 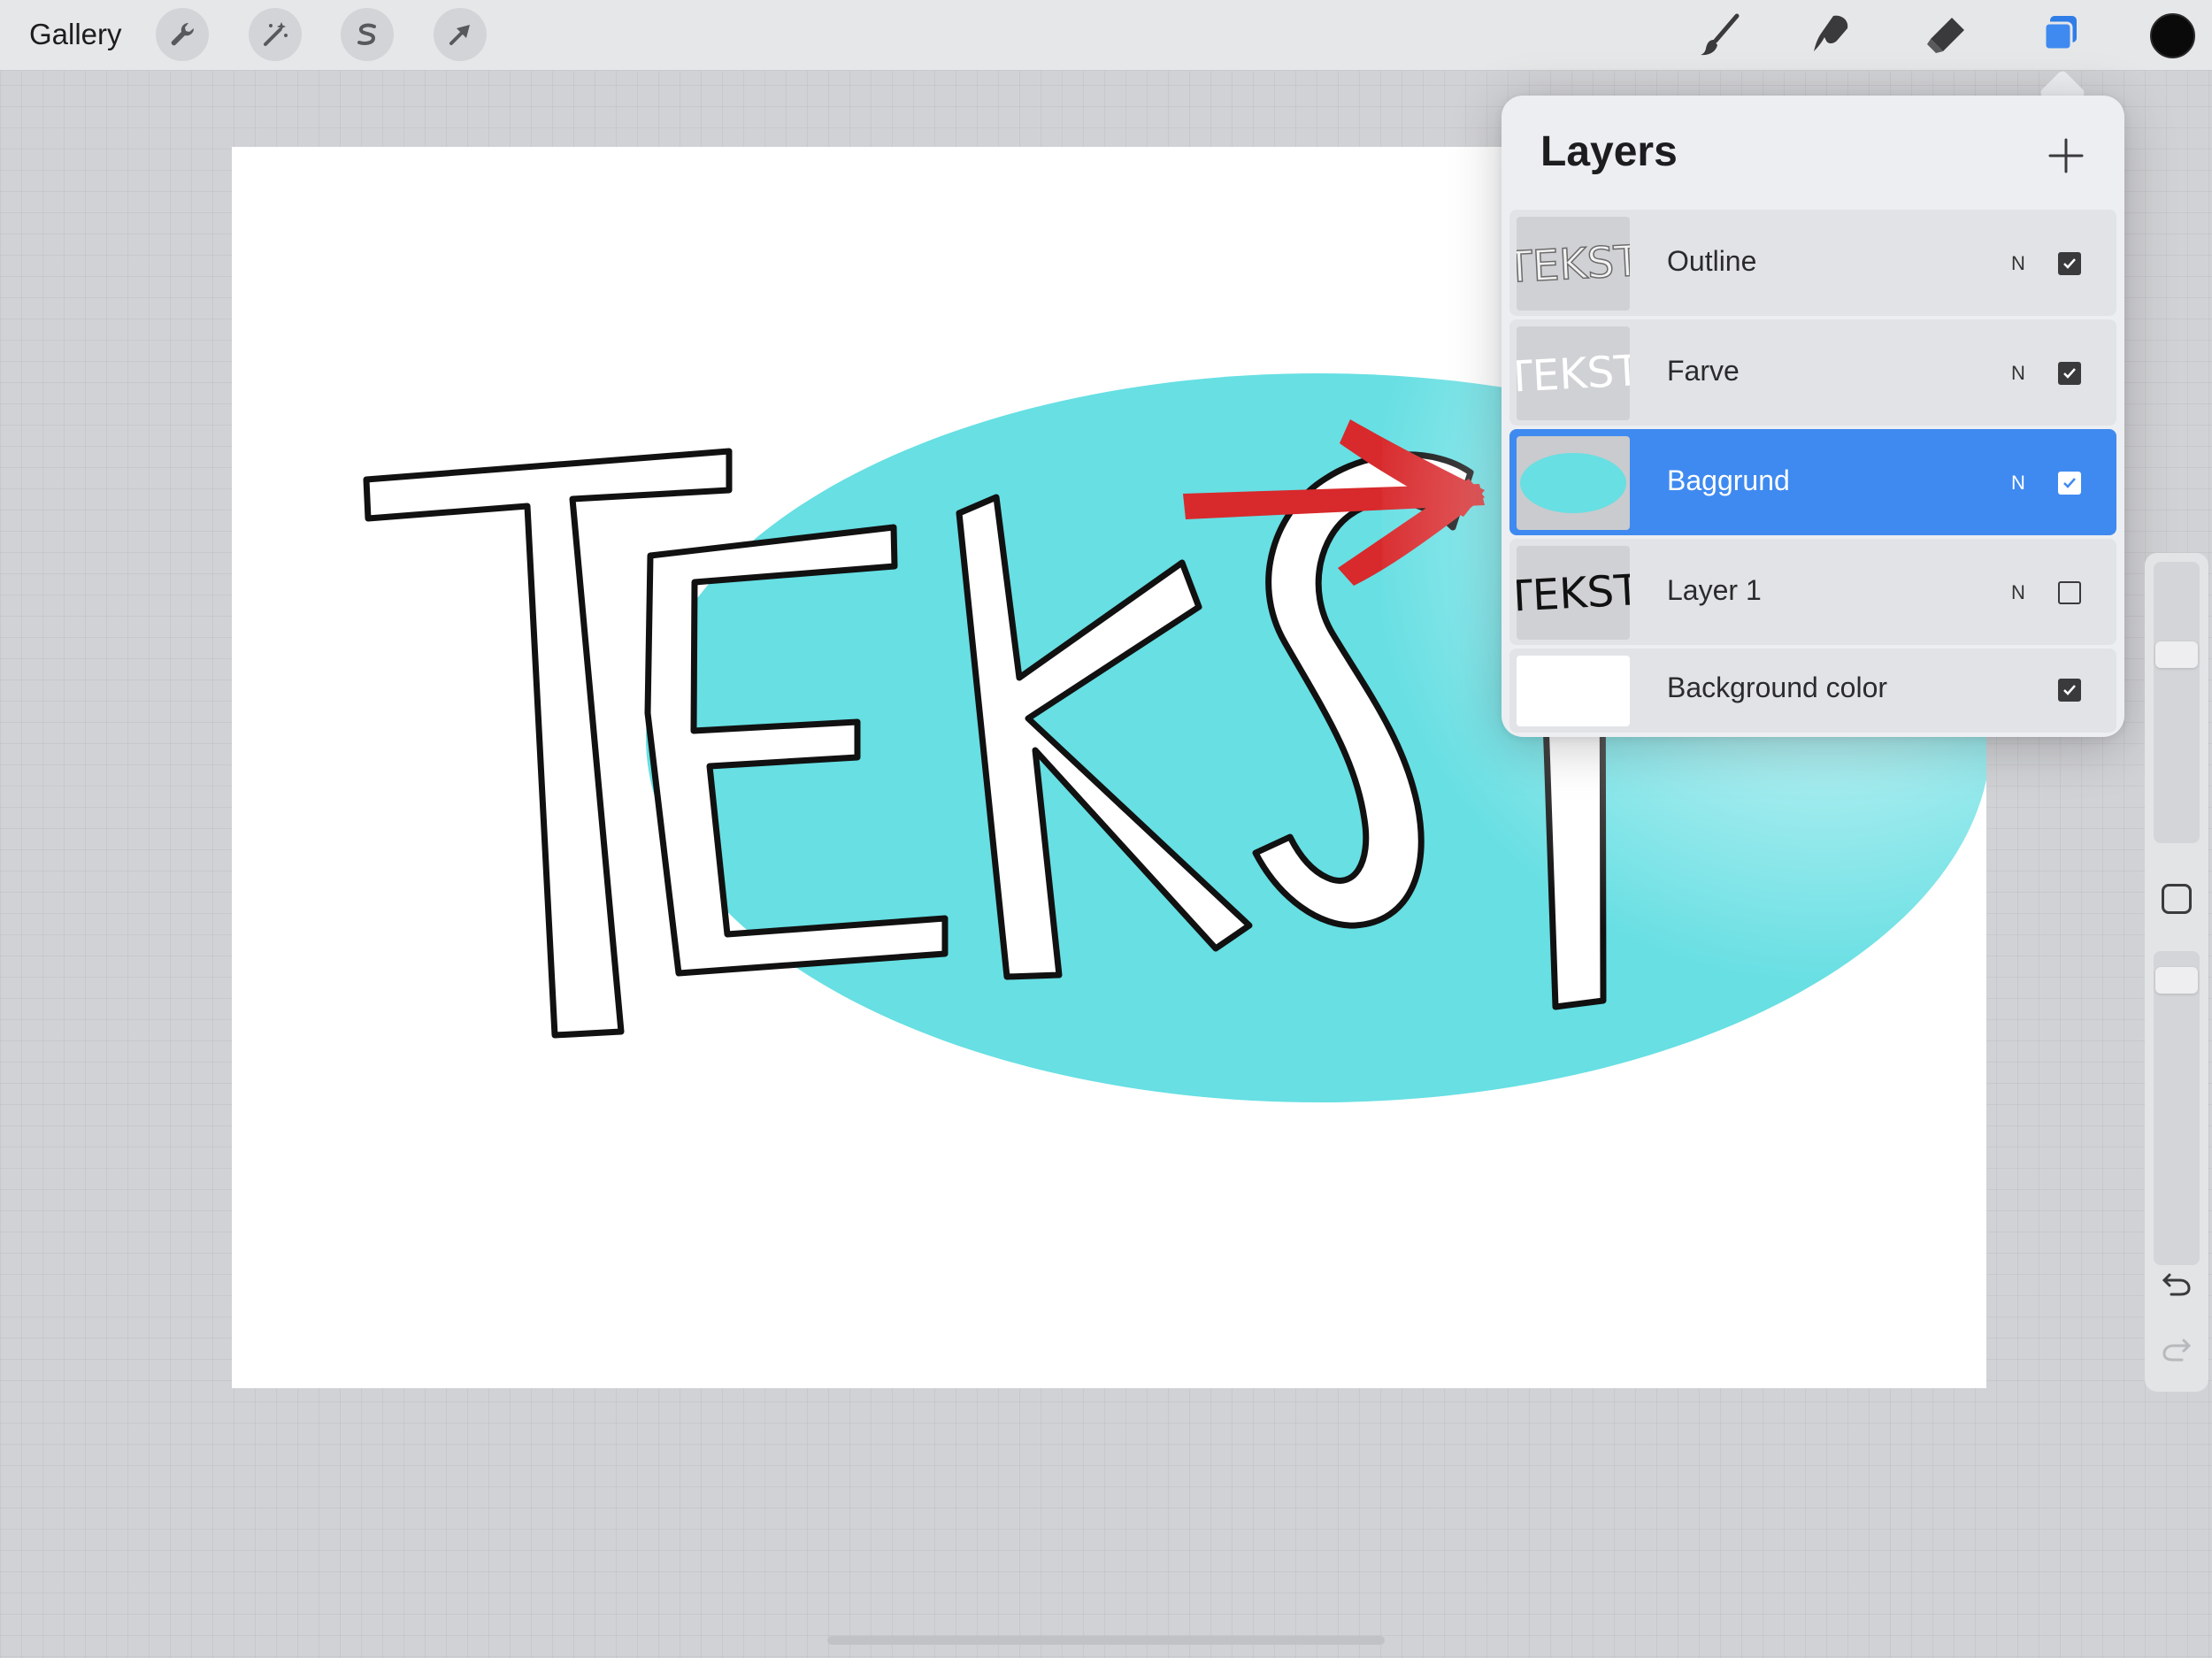 What do you see at coordinates (2177, 1108) in the screenshot?
I see `opacity-slider` at bounding box center [2177, 1108].